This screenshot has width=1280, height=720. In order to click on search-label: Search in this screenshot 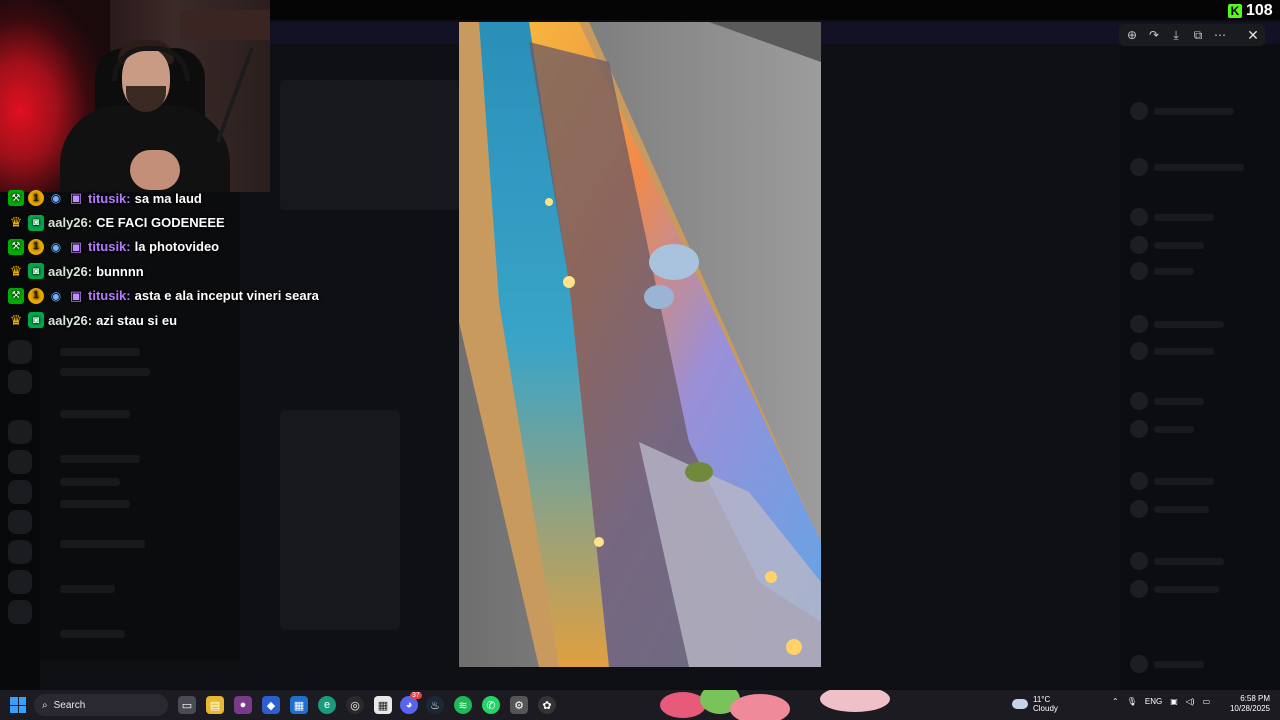, I will do `click(69, 705)`.